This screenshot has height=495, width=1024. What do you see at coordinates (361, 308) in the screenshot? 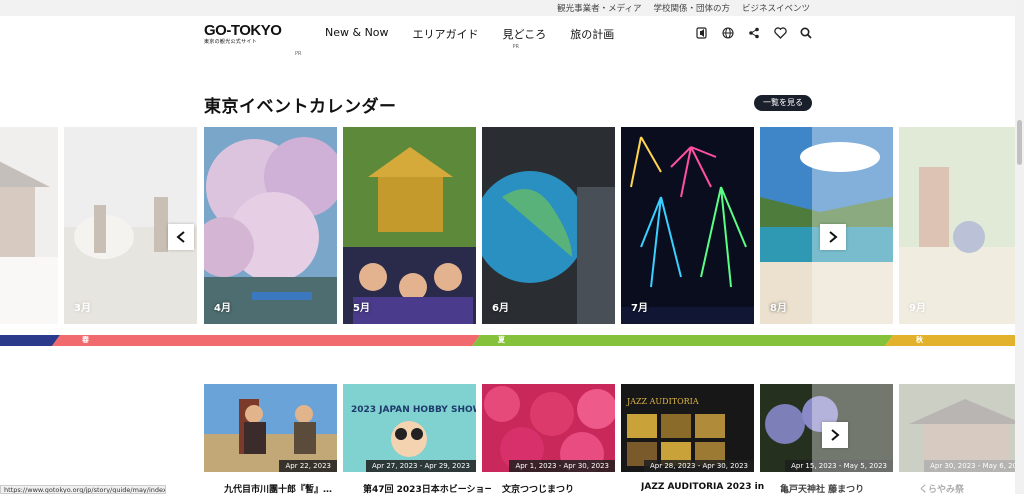
I see `month-label: 5月` at bounding box center [361, 308].